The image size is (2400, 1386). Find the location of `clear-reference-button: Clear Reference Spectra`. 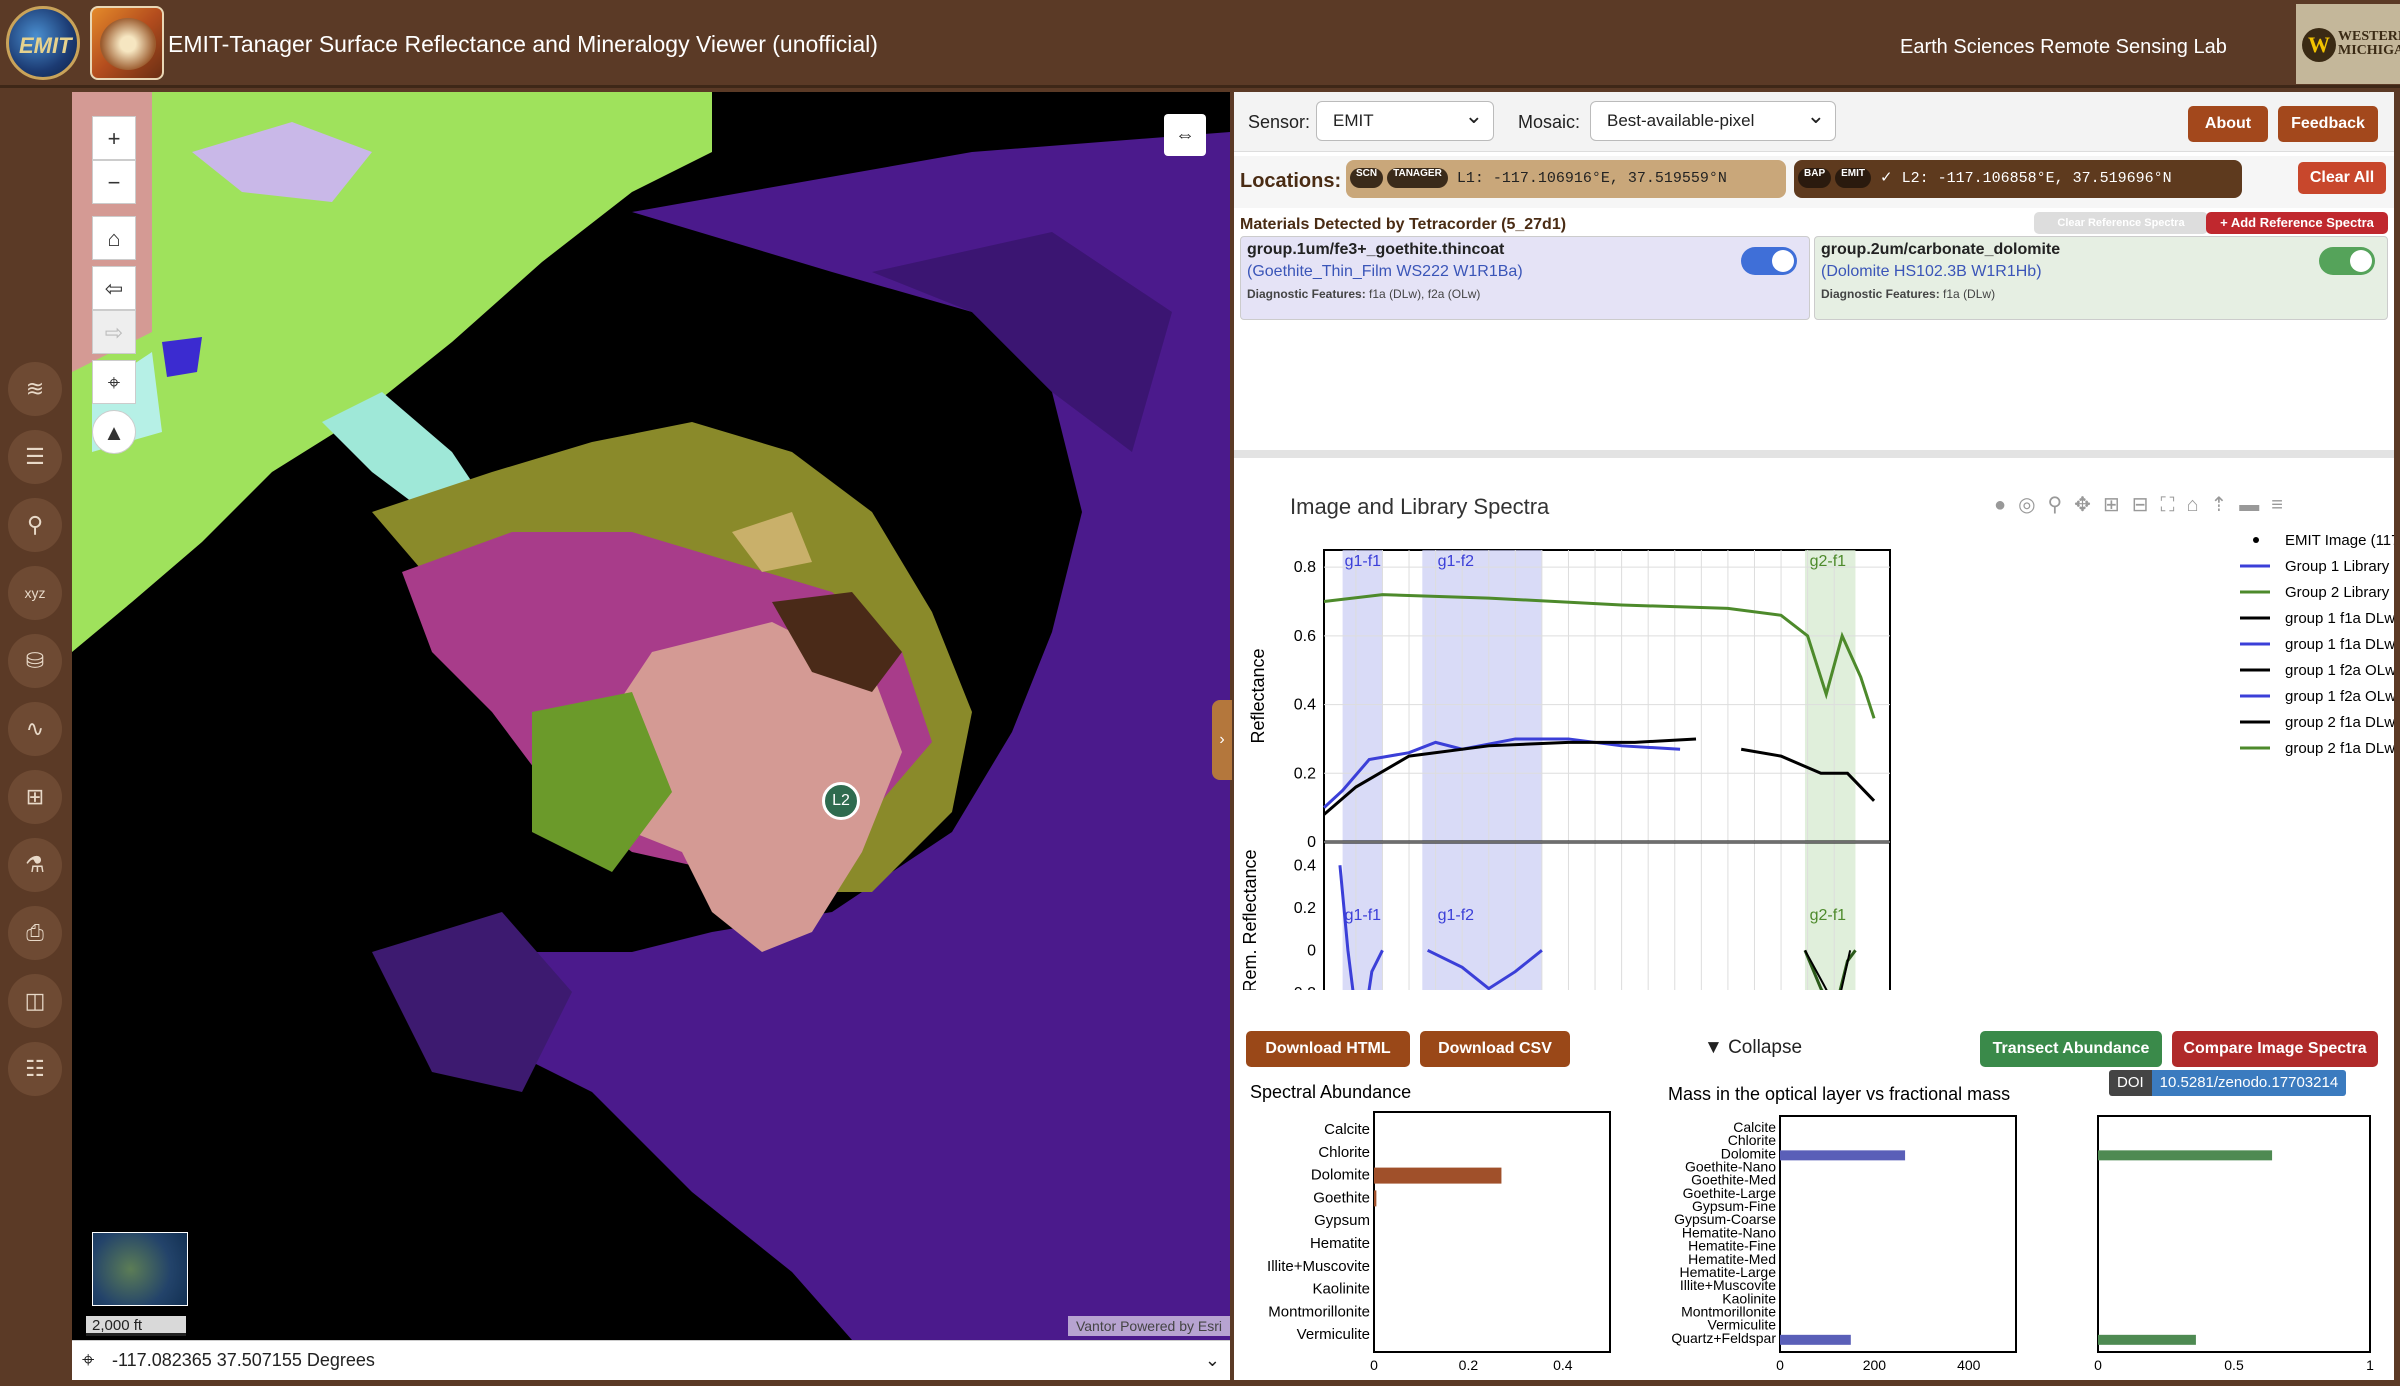

clear-reference-button: Clear Reference Spectra is located at coordinates (2121, 223).